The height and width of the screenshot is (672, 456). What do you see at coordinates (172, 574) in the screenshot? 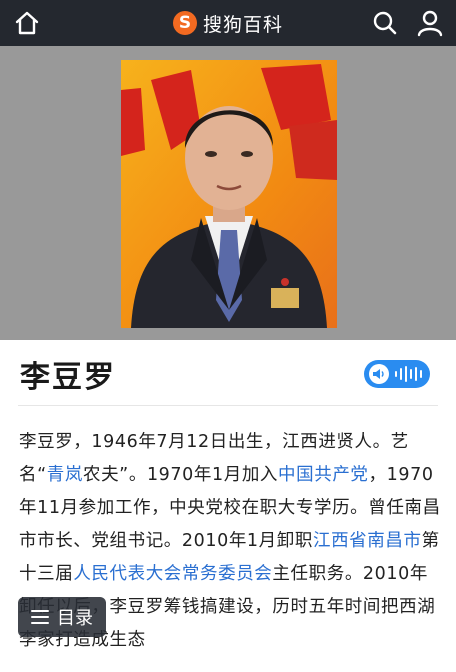
I see `link-npc-standing-committee: 人民代表大会常务委员会` at bounding box center [172, 574].